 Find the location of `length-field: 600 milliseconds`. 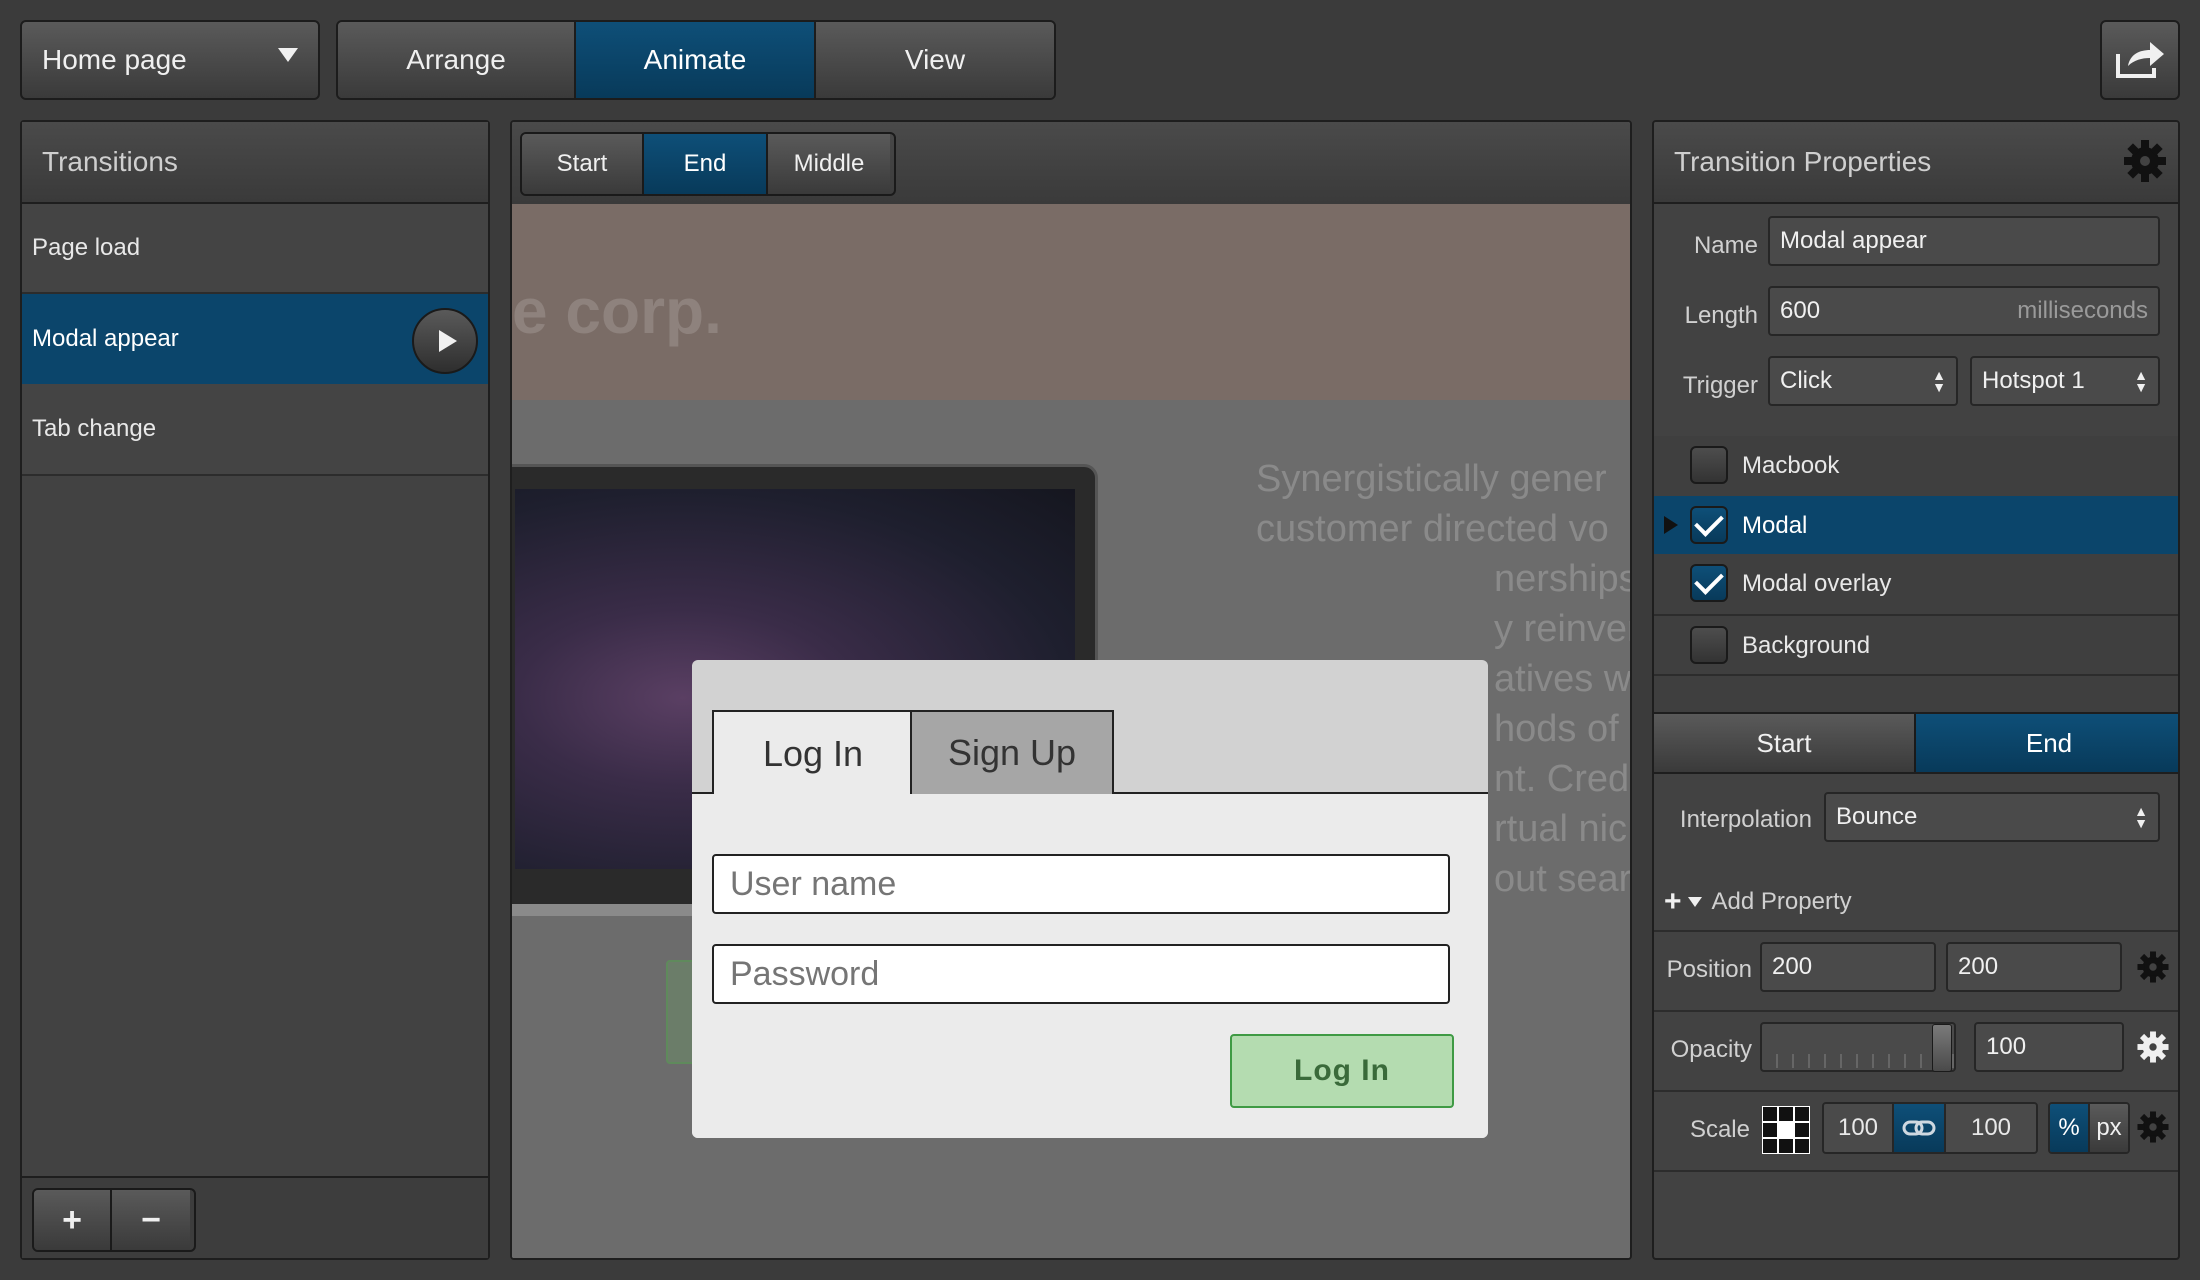

length-field: 600 milliseconds is located at coordinates (1964, 311).